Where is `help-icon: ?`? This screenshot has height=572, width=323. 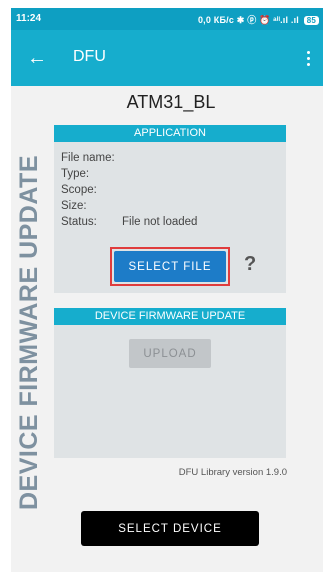 help-icon: ? is located at coordinates (250, 264).